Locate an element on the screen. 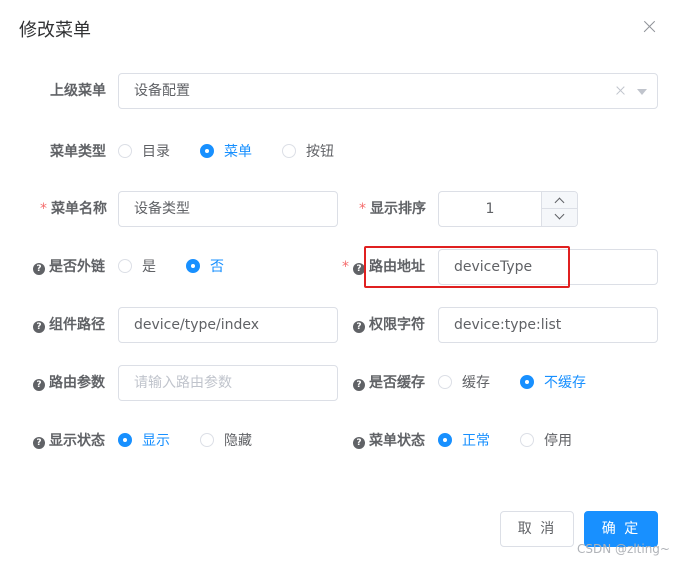  watermark-text: CSDN @zlting~ is located at coordinates (623, 549).